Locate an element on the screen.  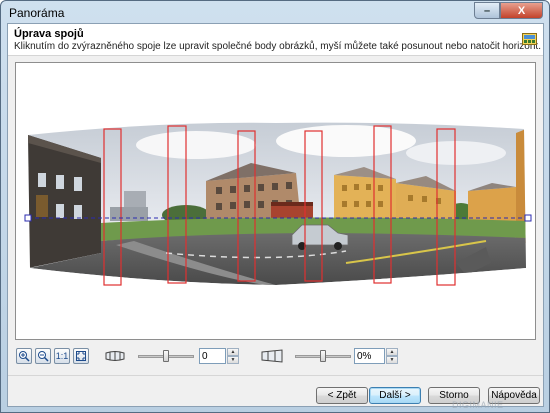
perspective-spinbox: ▲ ▼ is located at coordinates (376, 356).